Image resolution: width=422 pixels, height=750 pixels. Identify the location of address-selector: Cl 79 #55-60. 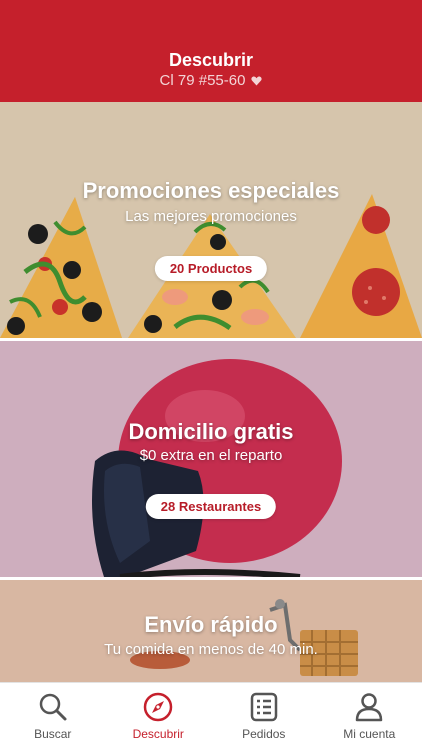
(211, 80).